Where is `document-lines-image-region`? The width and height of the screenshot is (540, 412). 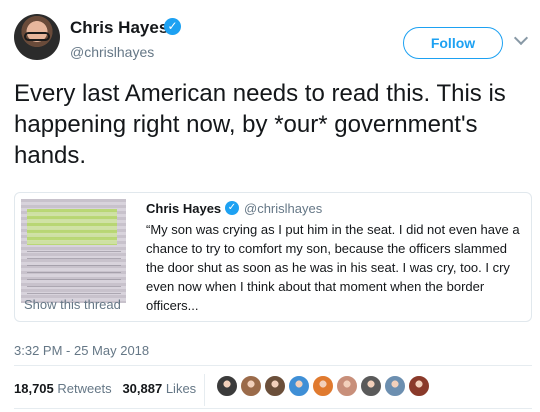 document-lines-image-region is located at coordinates (74, 274).